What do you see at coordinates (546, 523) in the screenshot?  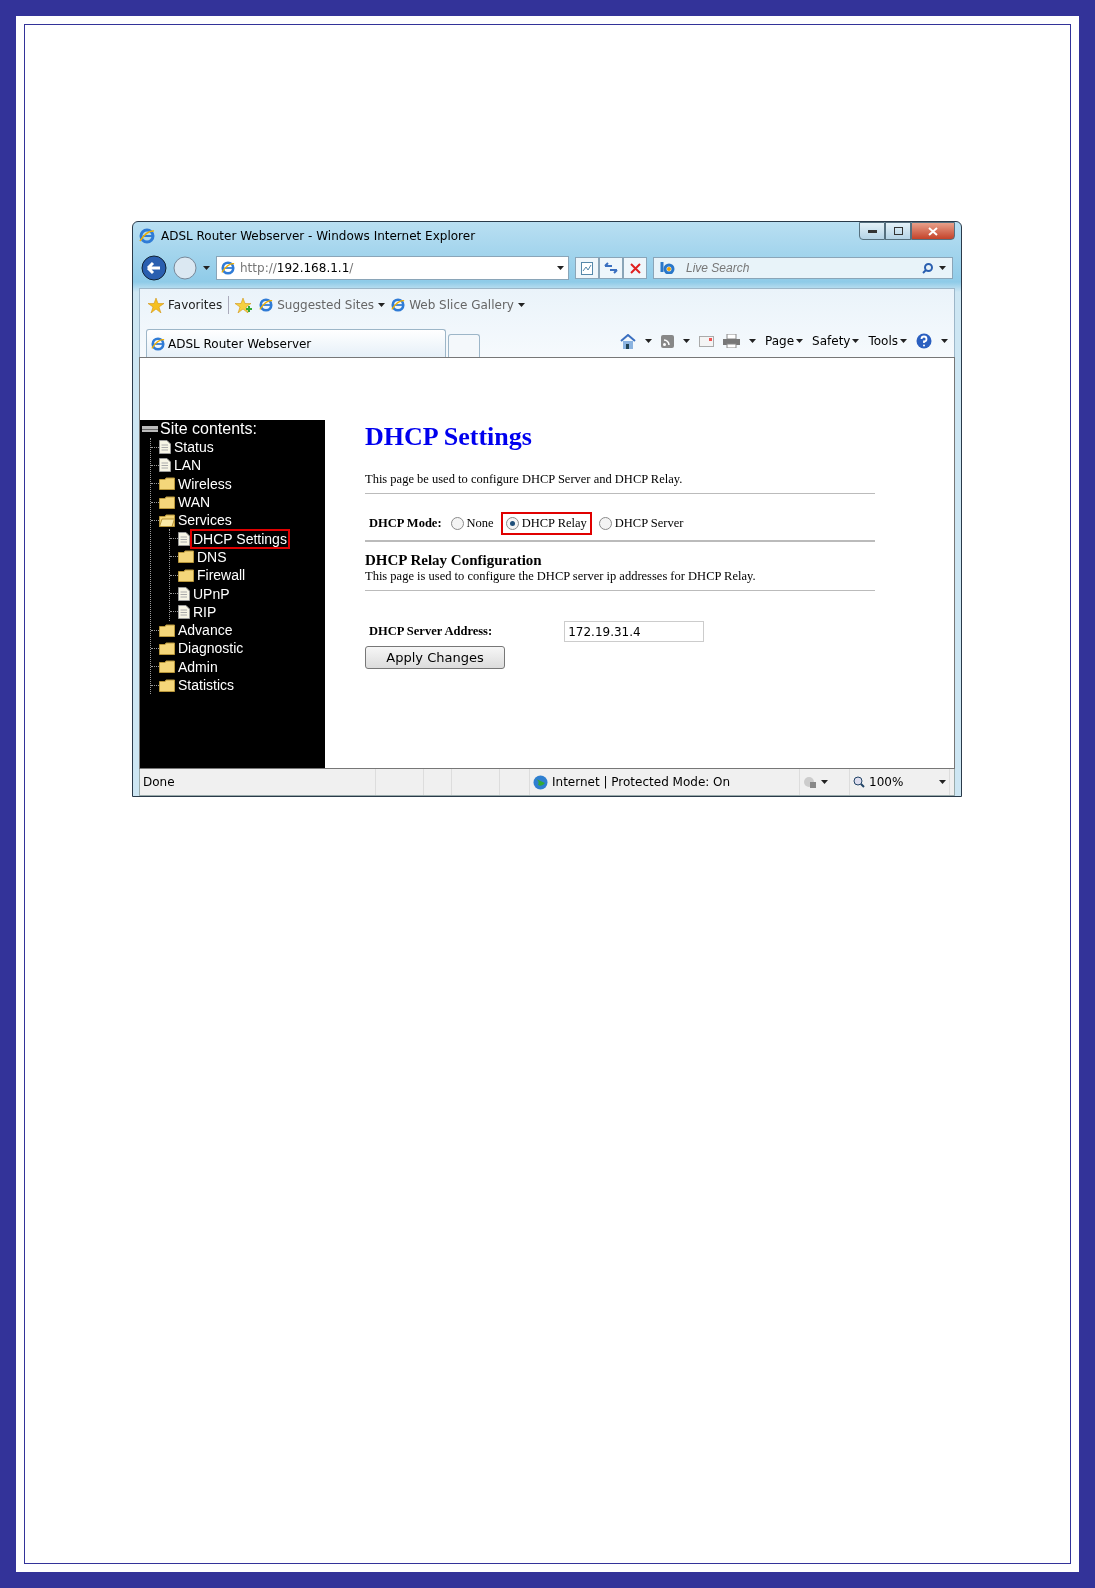 I see `radio-option: DHCP Relay` at bounding box center [546, 523].